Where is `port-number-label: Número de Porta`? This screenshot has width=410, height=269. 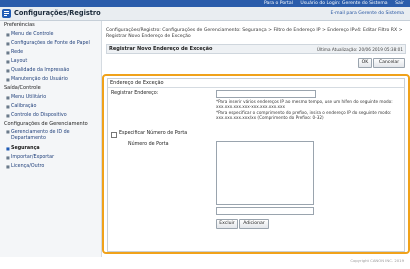
port-number-label: Número de Porta is located at coordinates (148, 144).